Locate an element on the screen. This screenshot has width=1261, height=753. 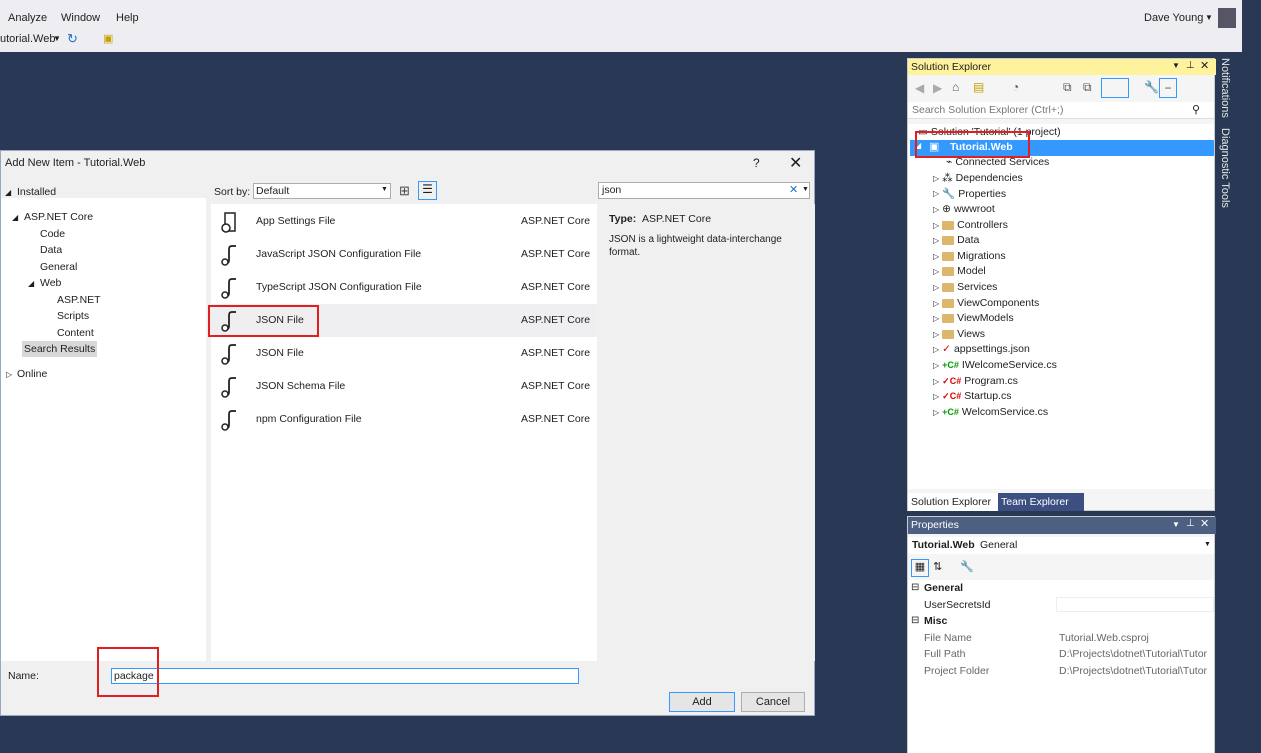
menu-help: Help is located at coordinates (127, 18).